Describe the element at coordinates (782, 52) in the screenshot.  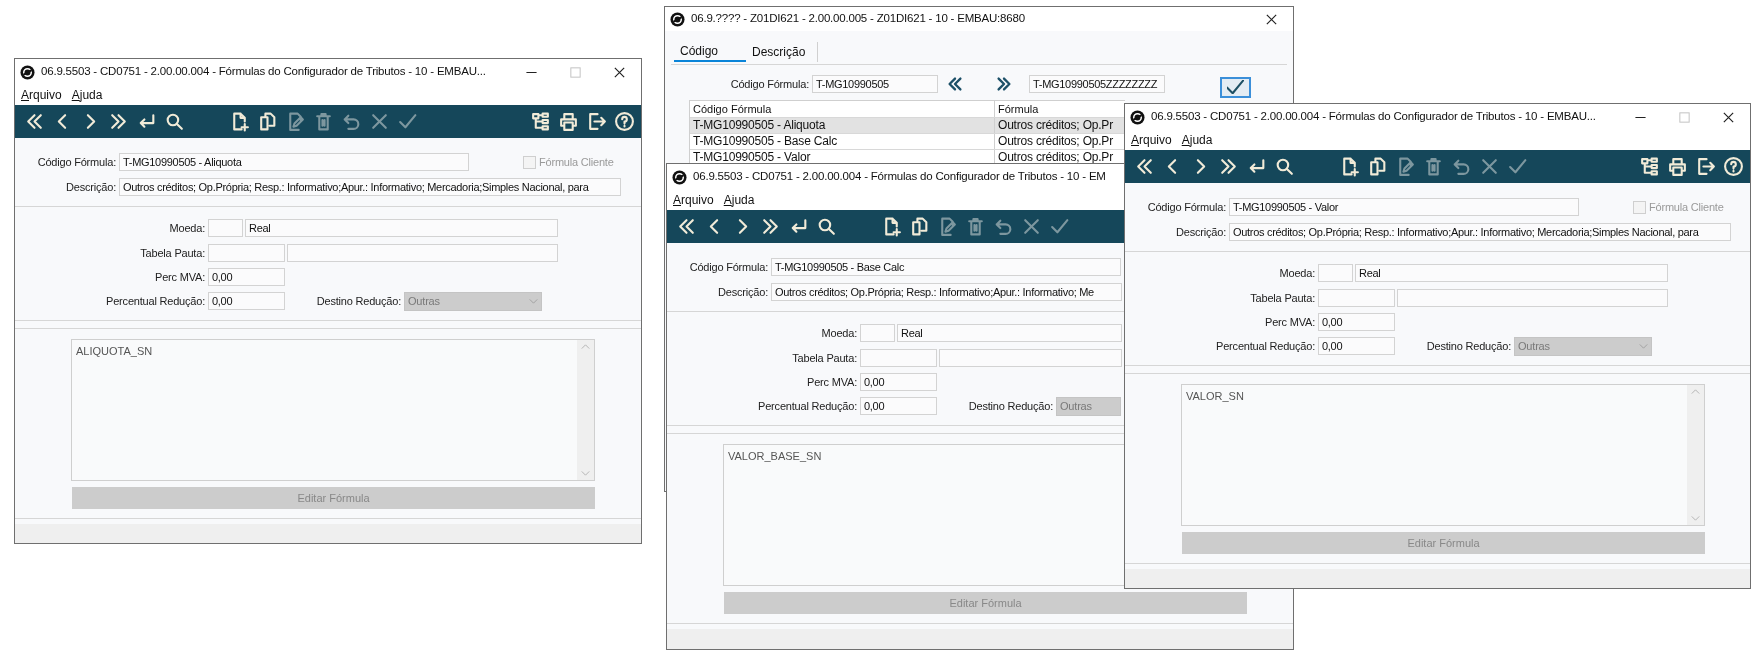
I see `tab: Descrição` at that location.